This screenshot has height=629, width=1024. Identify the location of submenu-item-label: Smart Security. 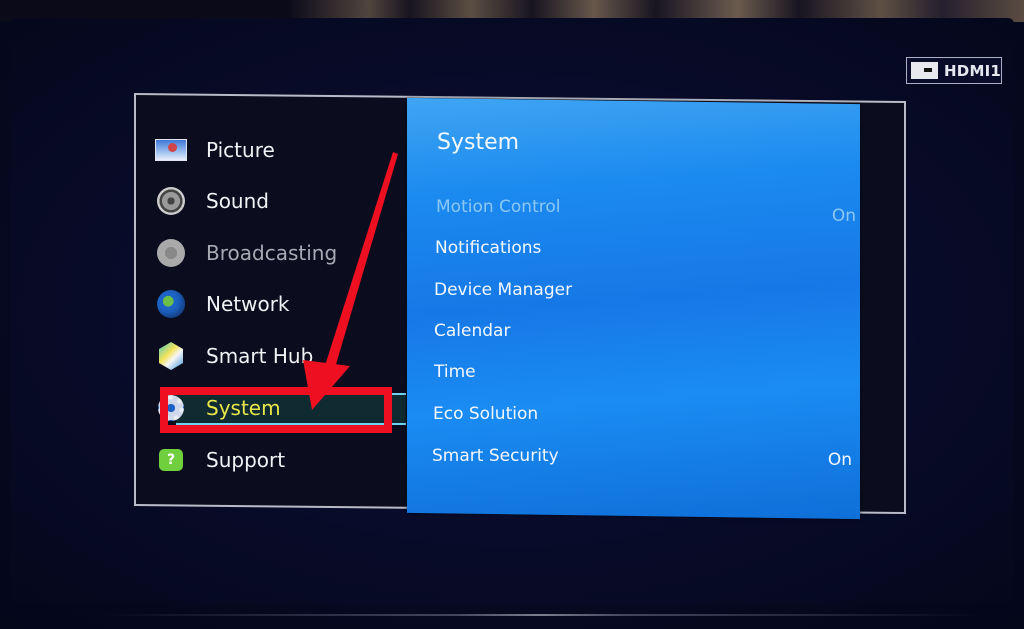
(495, 456).